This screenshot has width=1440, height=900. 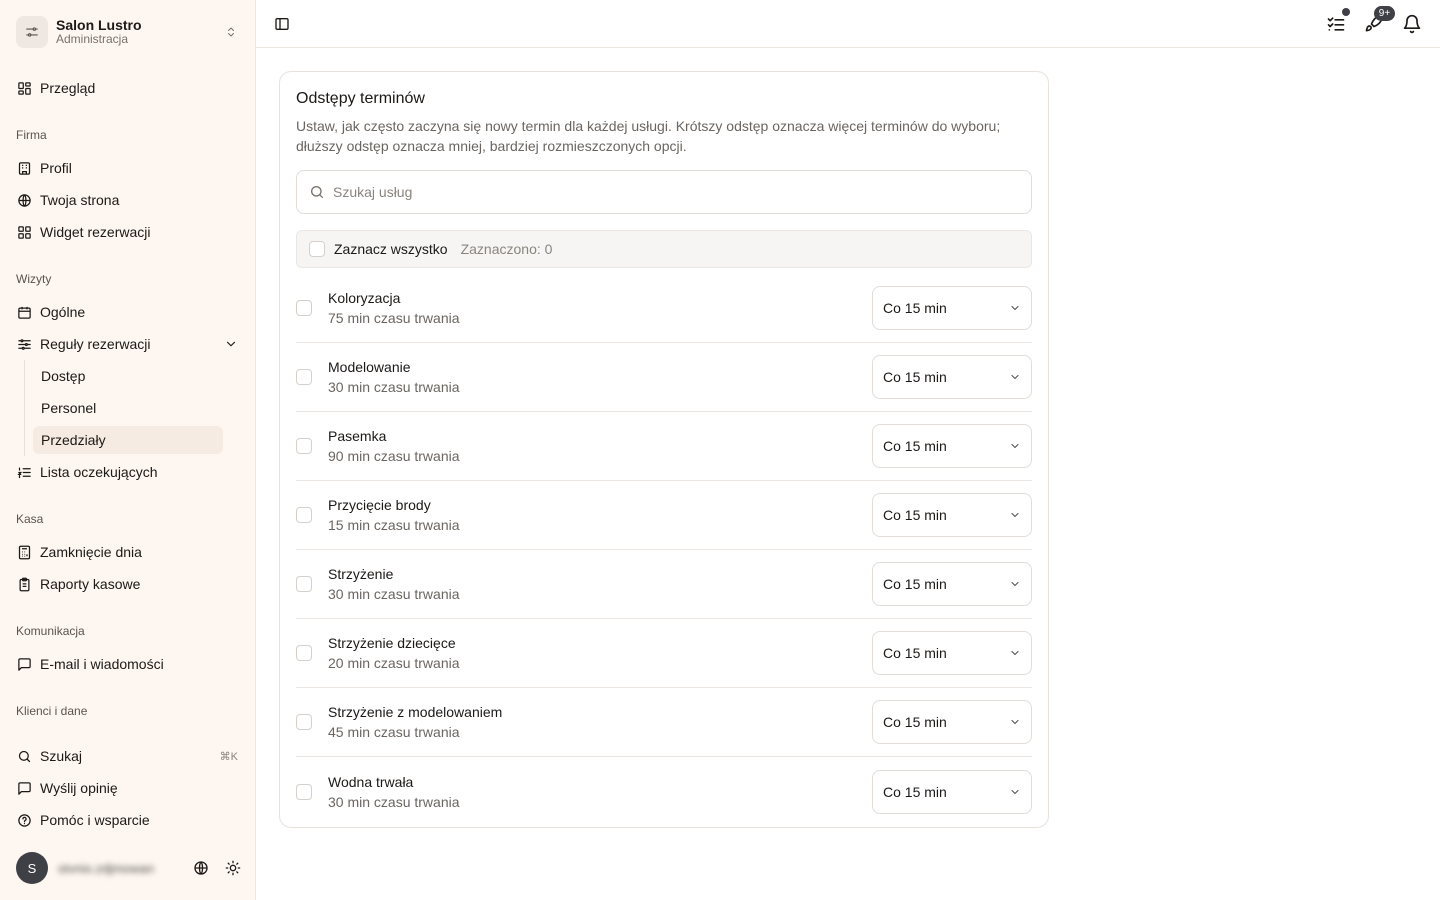 I want to click on updates-badge: 9+, so click(x=1384, y=13).